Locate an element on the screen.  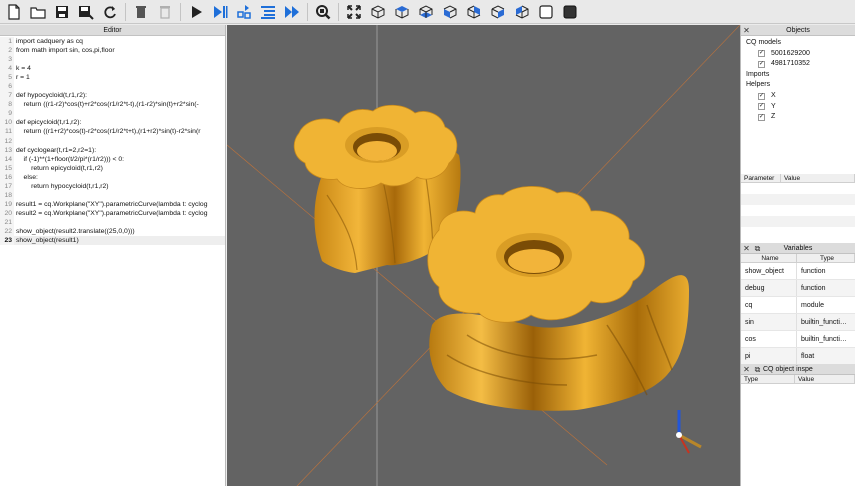
code-line: 7 def hypocycloid(t,r1,r2): is located at coordinates (112, 96).